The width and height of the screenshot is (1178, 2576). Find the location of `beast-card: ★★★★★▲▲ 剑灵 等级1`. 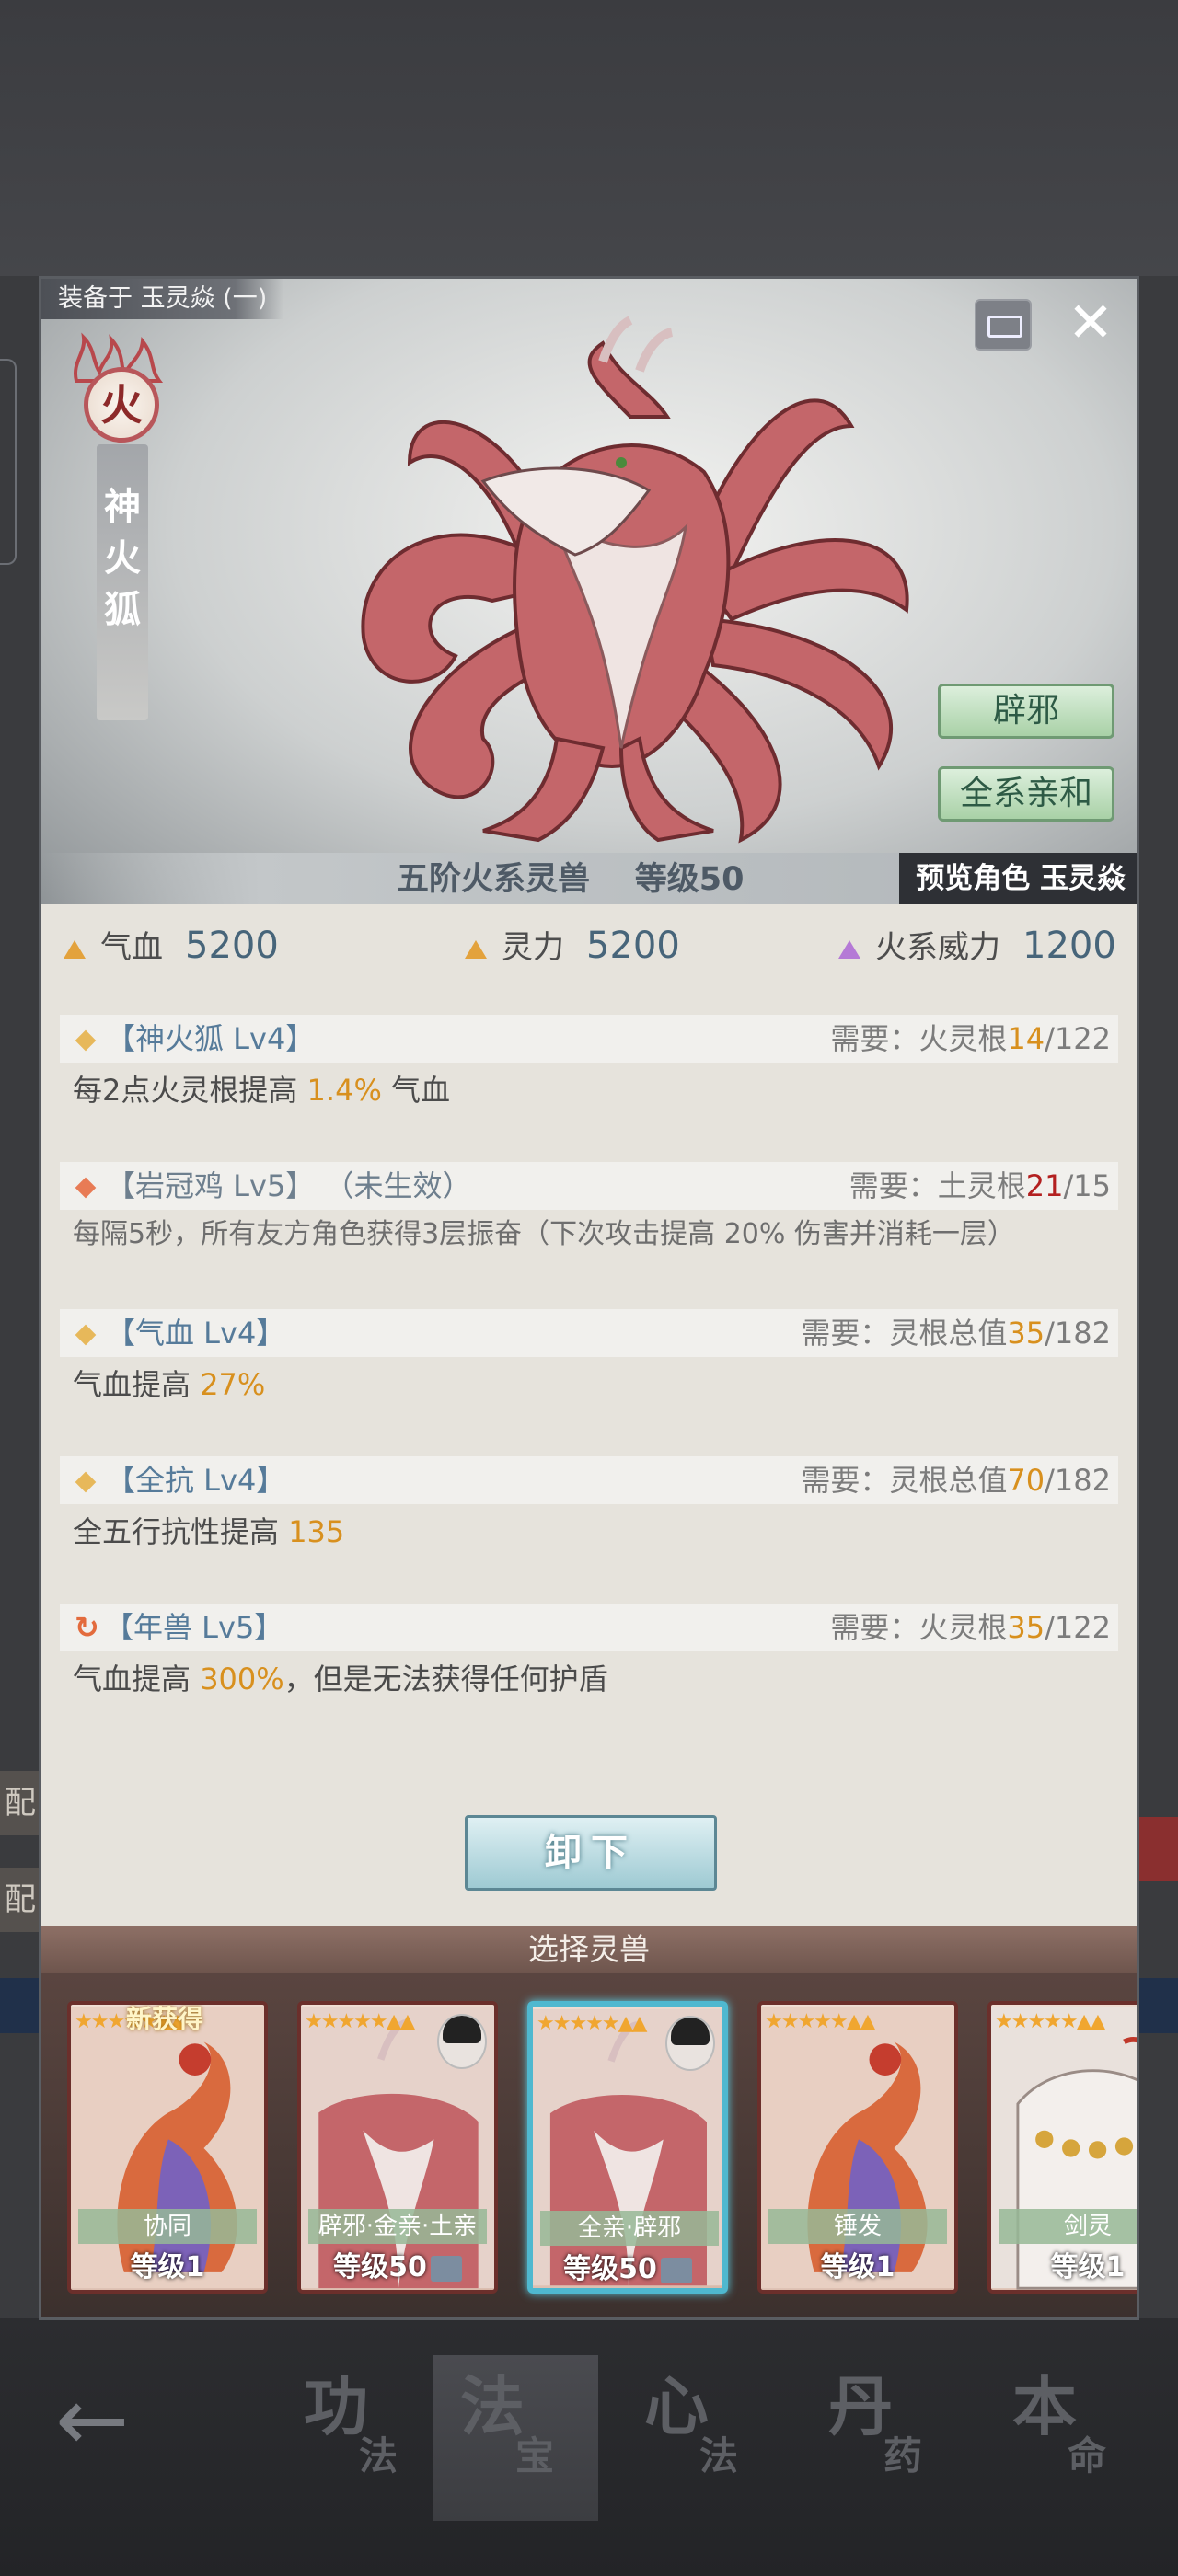

beast-card: ★★★★★▲▲ 剑灵 等级1 is located at coordinates (1062, 2147).